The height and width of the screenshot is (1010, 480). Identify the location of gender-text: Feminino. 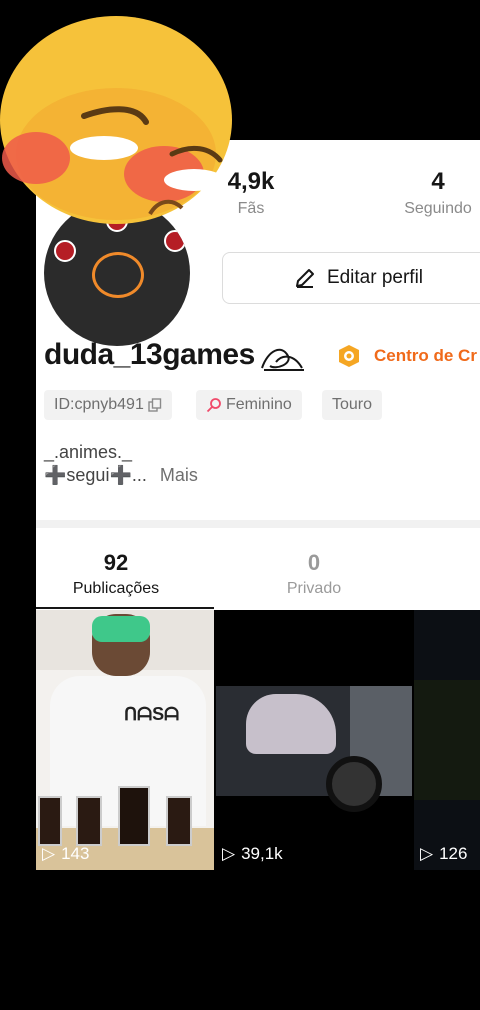
(259, 404).